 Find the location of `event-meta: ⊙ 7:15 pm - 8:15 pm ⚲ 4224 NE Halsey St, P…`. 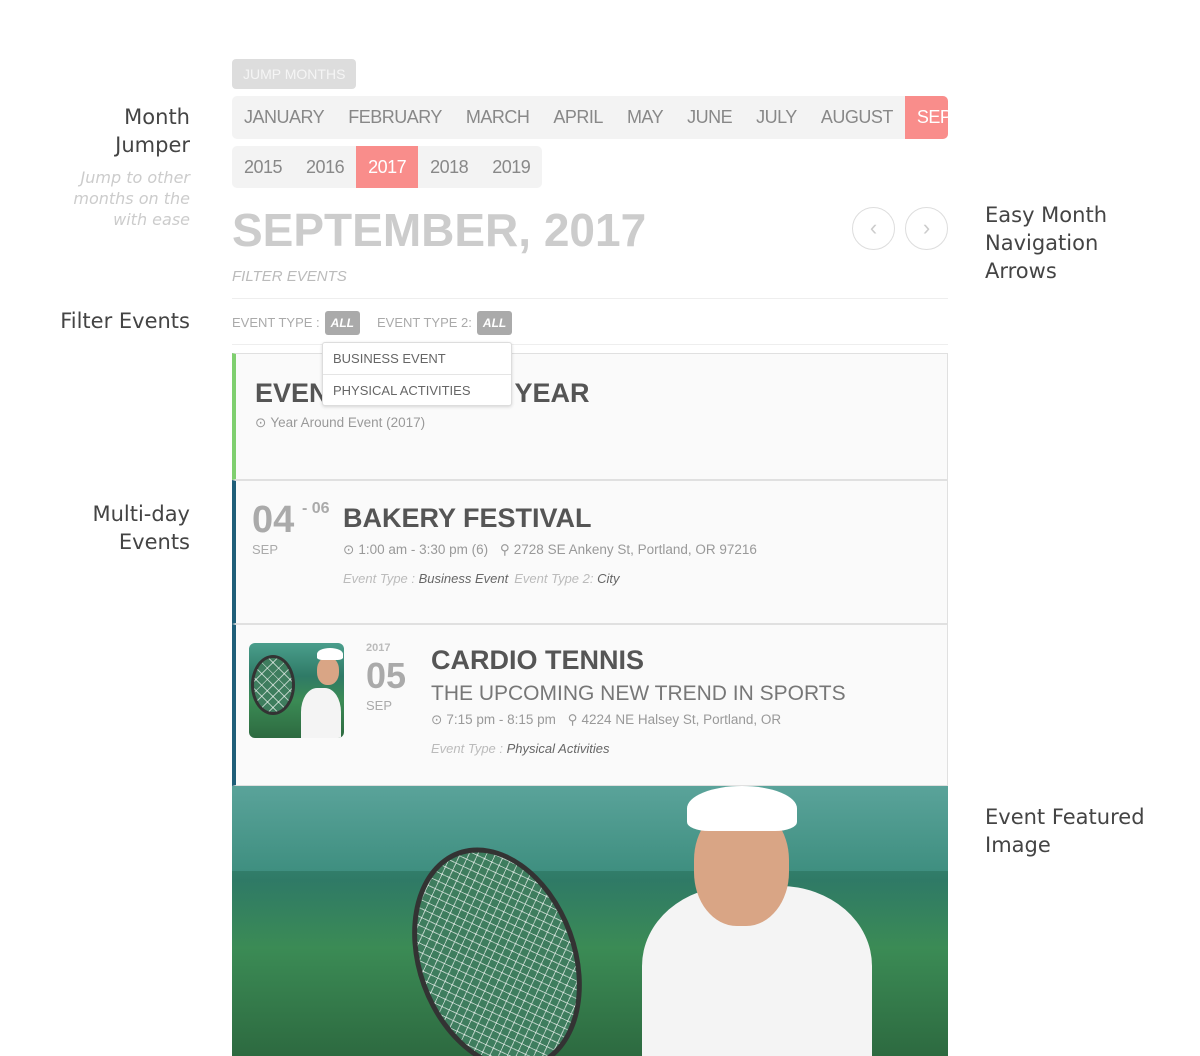

event-meta: ⊙ 7:15 pm - 8:15 pm ⚲ 4224 NE Halsey St, P… is located at coordinates (606, 719).